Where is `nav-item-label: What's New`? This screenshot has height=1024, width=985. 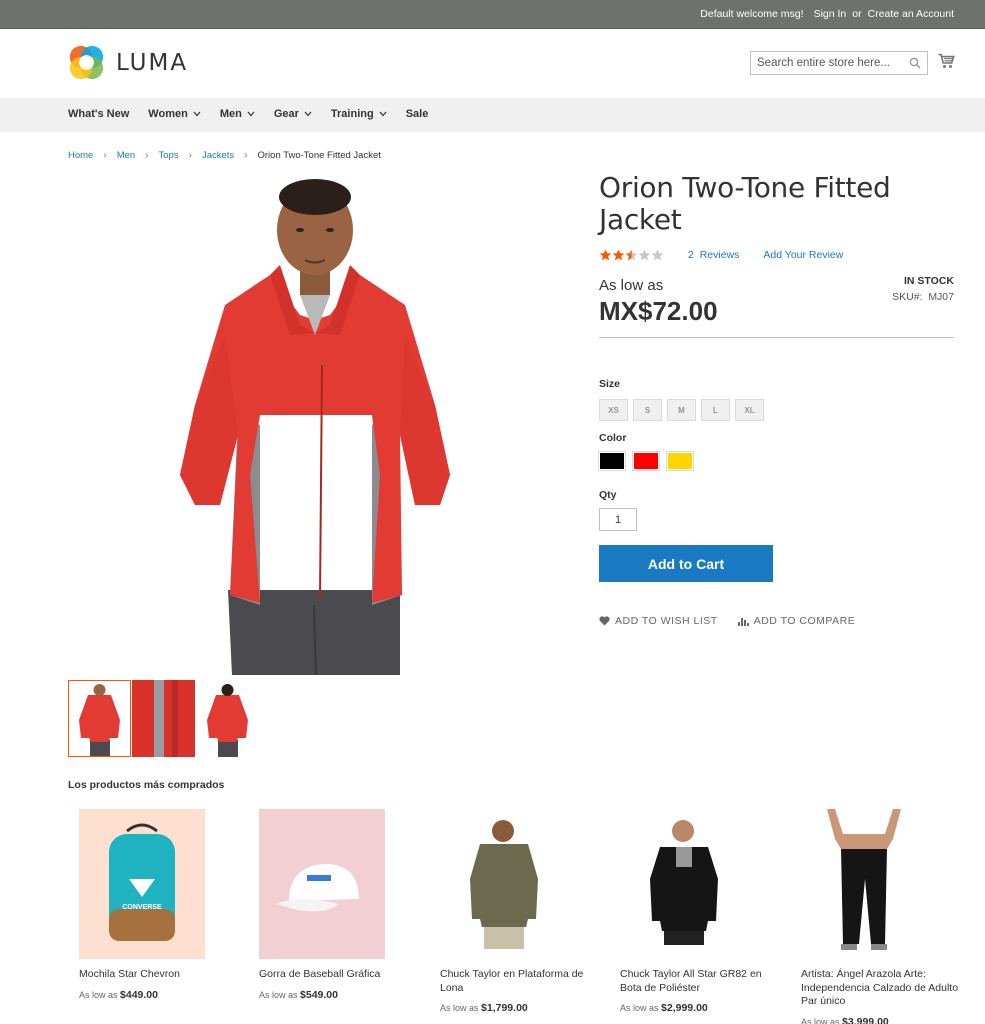
nav-item-label: What's New is located at coordinates (99, 114).